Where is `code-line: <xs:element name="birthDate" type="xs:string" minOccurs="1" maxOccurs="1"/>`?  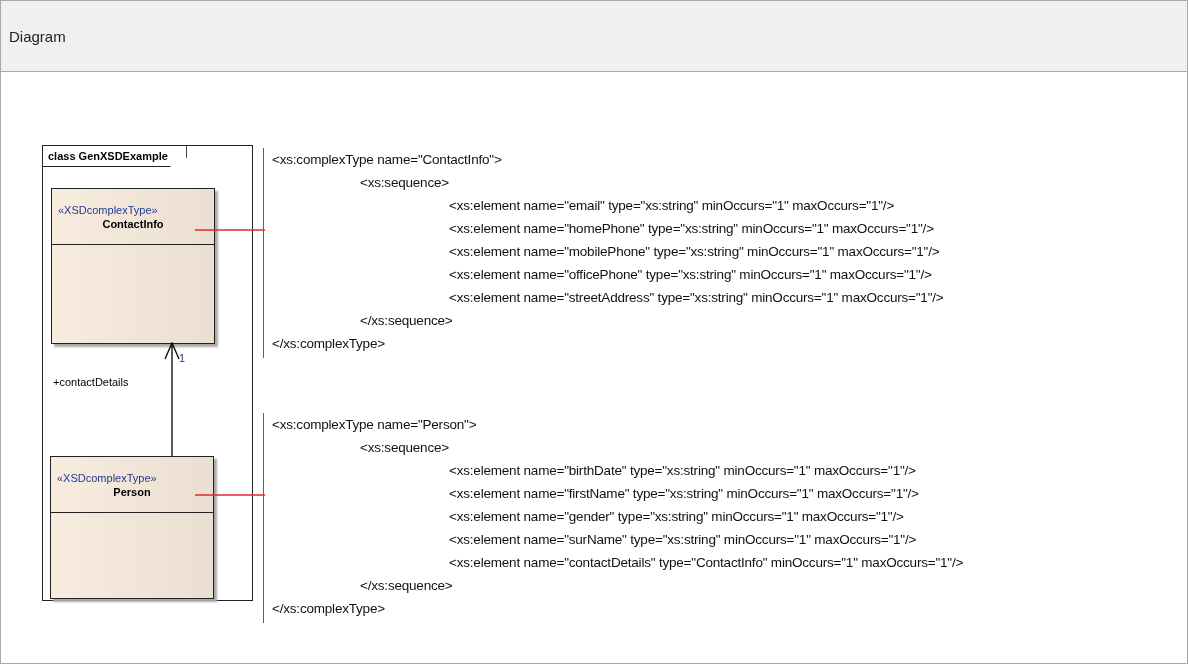
code-line: <xs:element name="birthDate" type="xs:string" minOccurs="1" maxOccurs="1"/> is located at coordinates (683, 471).